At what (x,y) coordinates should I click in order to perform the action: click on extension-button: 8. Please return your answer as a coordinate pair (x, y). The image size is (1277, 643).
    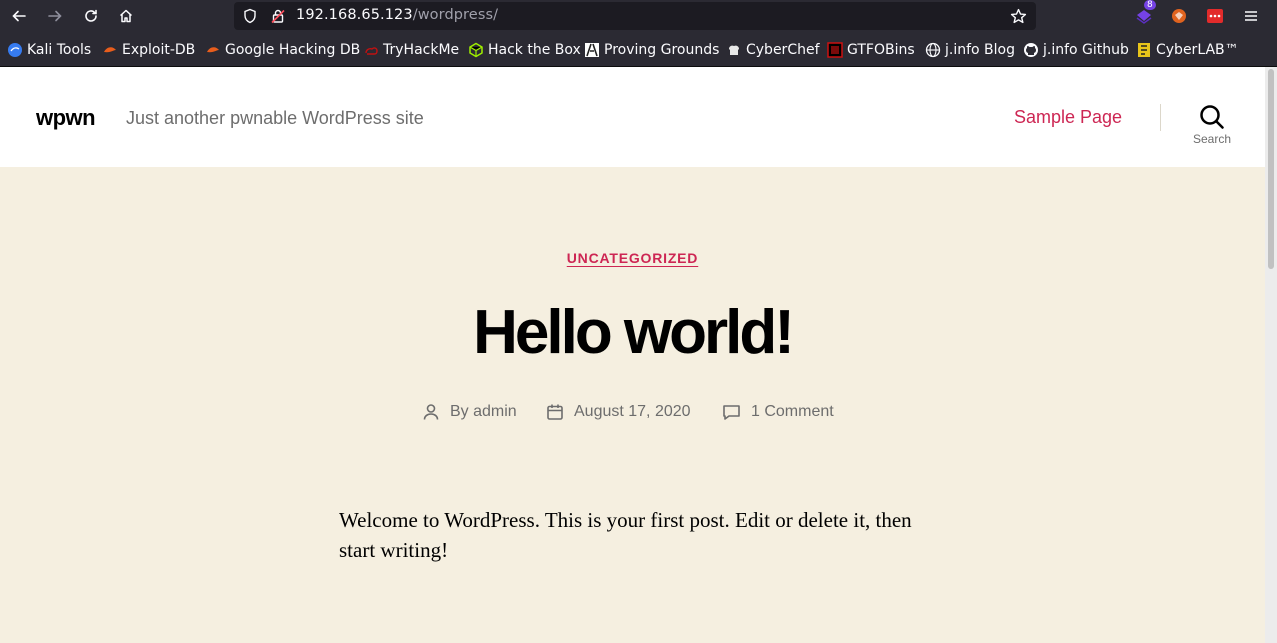
    Looking at the image, I should click on (1144, 13).